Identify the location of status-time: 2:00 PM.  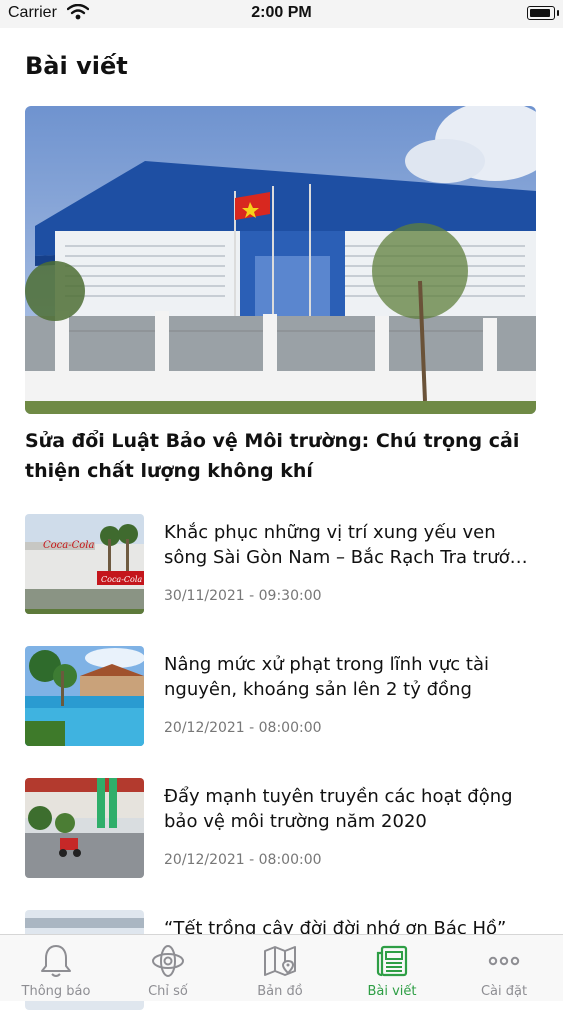
(281, 12).